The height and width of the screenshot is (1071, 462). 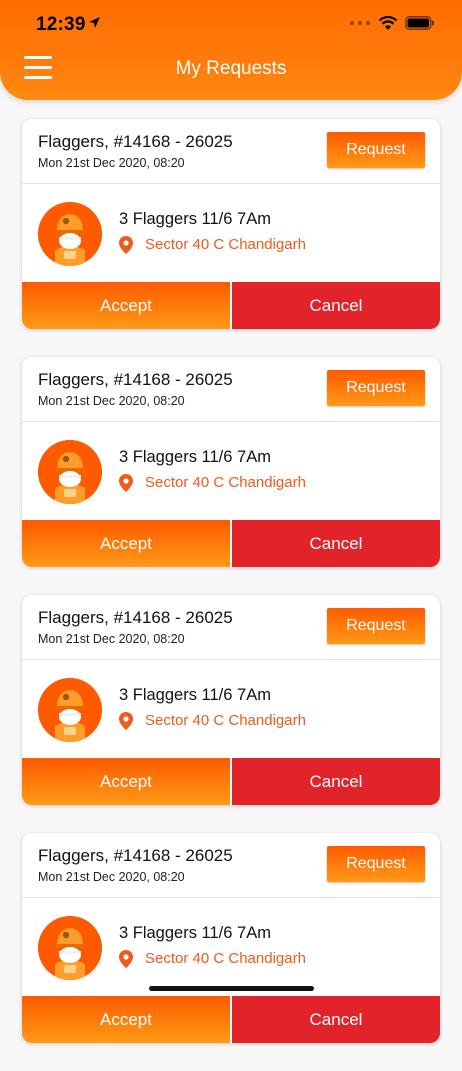 What do you see at coordinates (231, 25) in the screenshot?
I see `status-bar: 12:39` at bounding box center [231, 25].